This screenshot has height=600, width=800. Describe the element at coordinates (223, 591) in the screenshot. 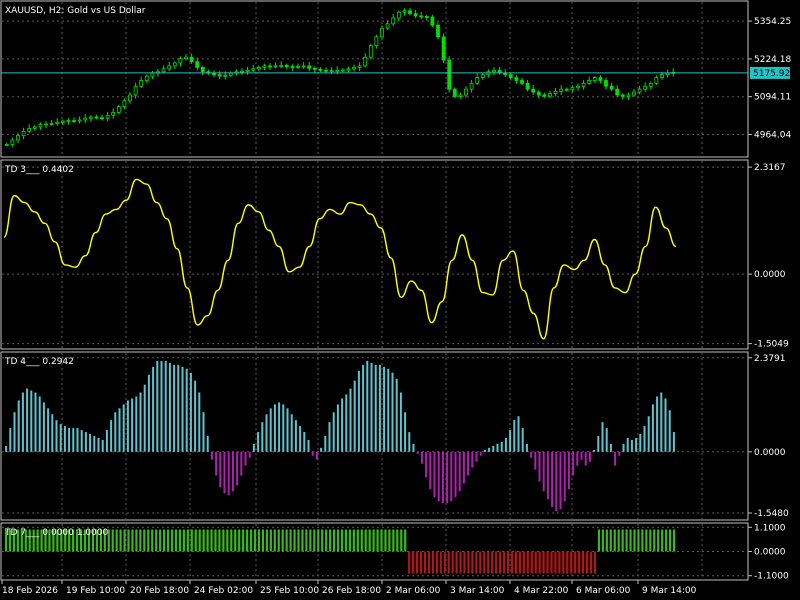

I see `time-label: 24 Feb 02:00` at that location.